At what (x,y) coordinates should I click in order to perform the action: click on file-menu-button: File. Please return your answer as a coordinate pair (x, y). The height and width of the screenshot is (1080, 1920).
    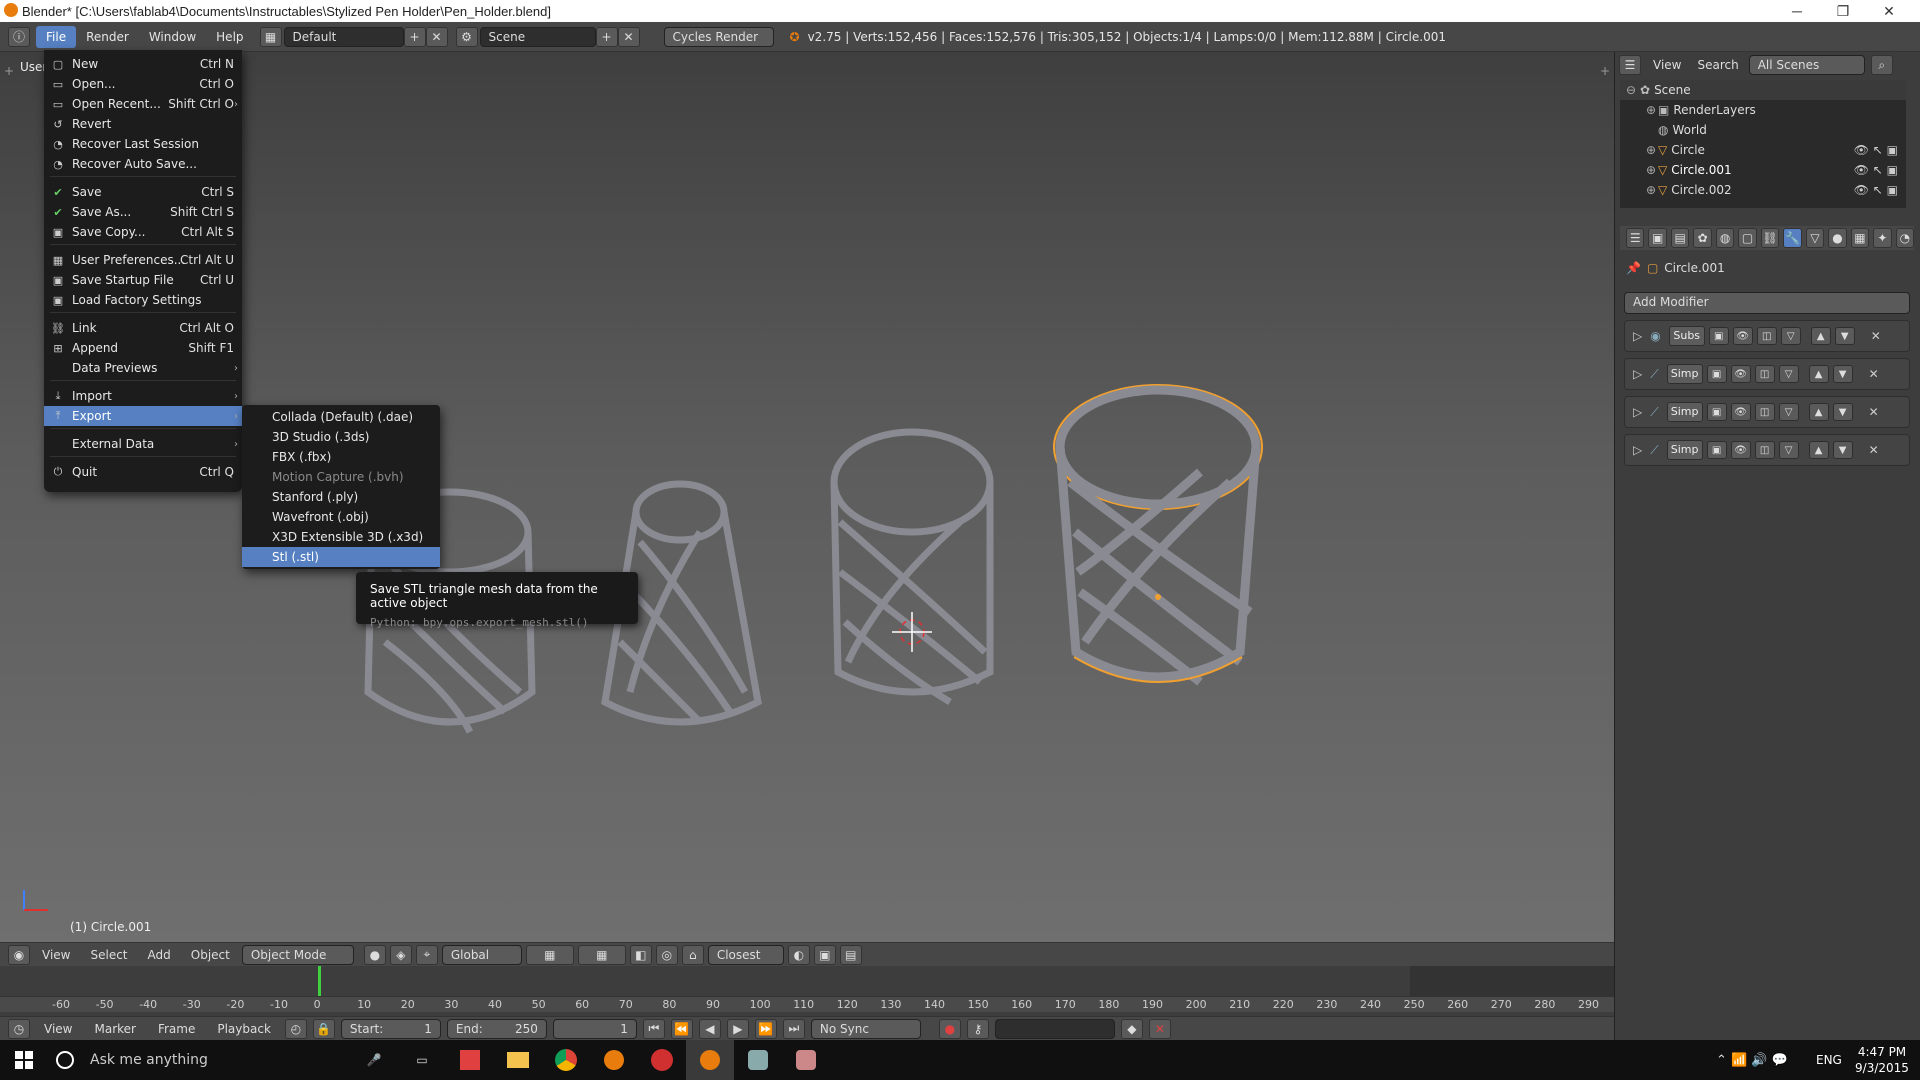
    Looking at the image, I should click on (56, 36).